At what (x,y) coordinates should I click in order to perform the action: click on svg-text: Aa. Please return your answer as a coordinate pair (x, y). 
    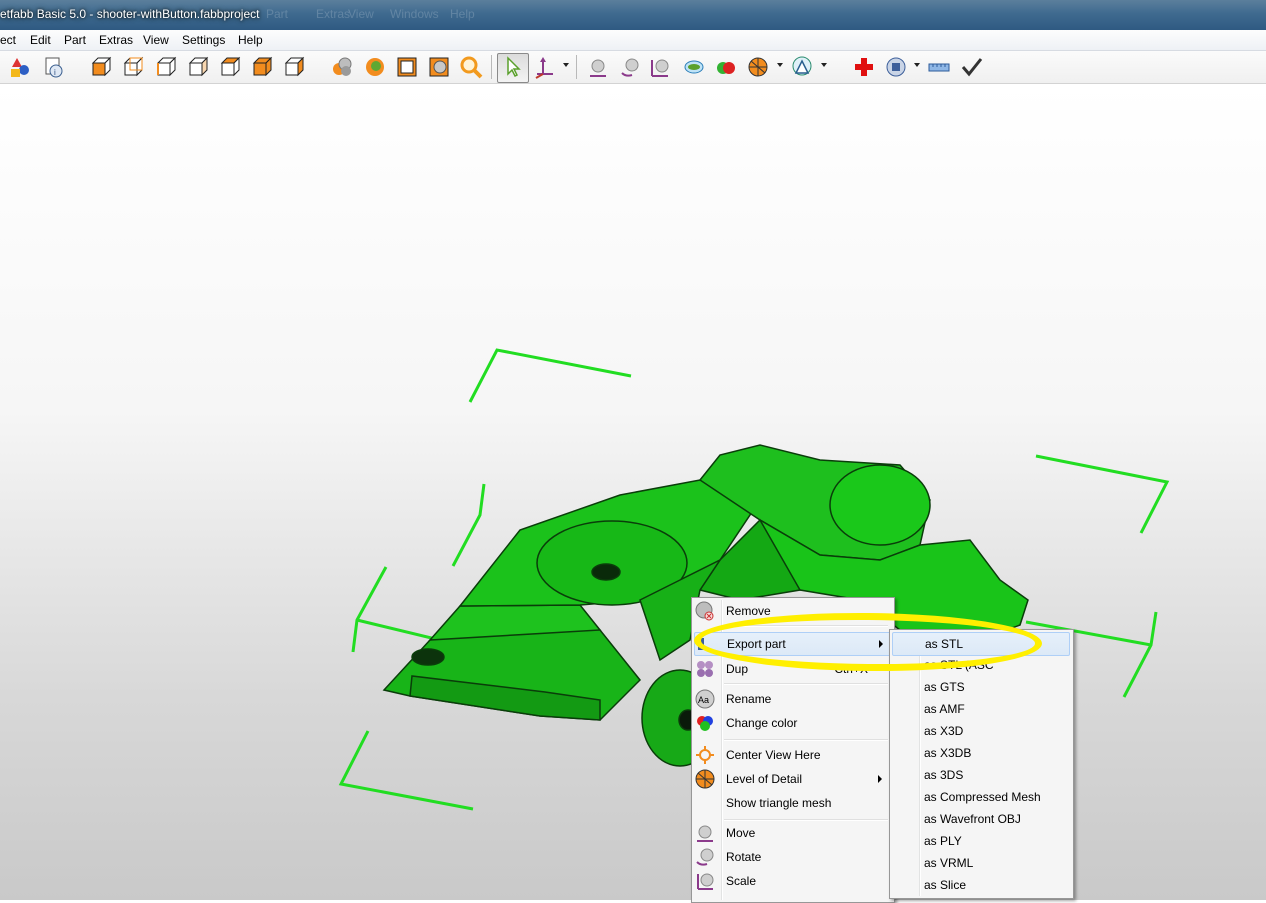
    Looking at the image, I should click on (703, 700).